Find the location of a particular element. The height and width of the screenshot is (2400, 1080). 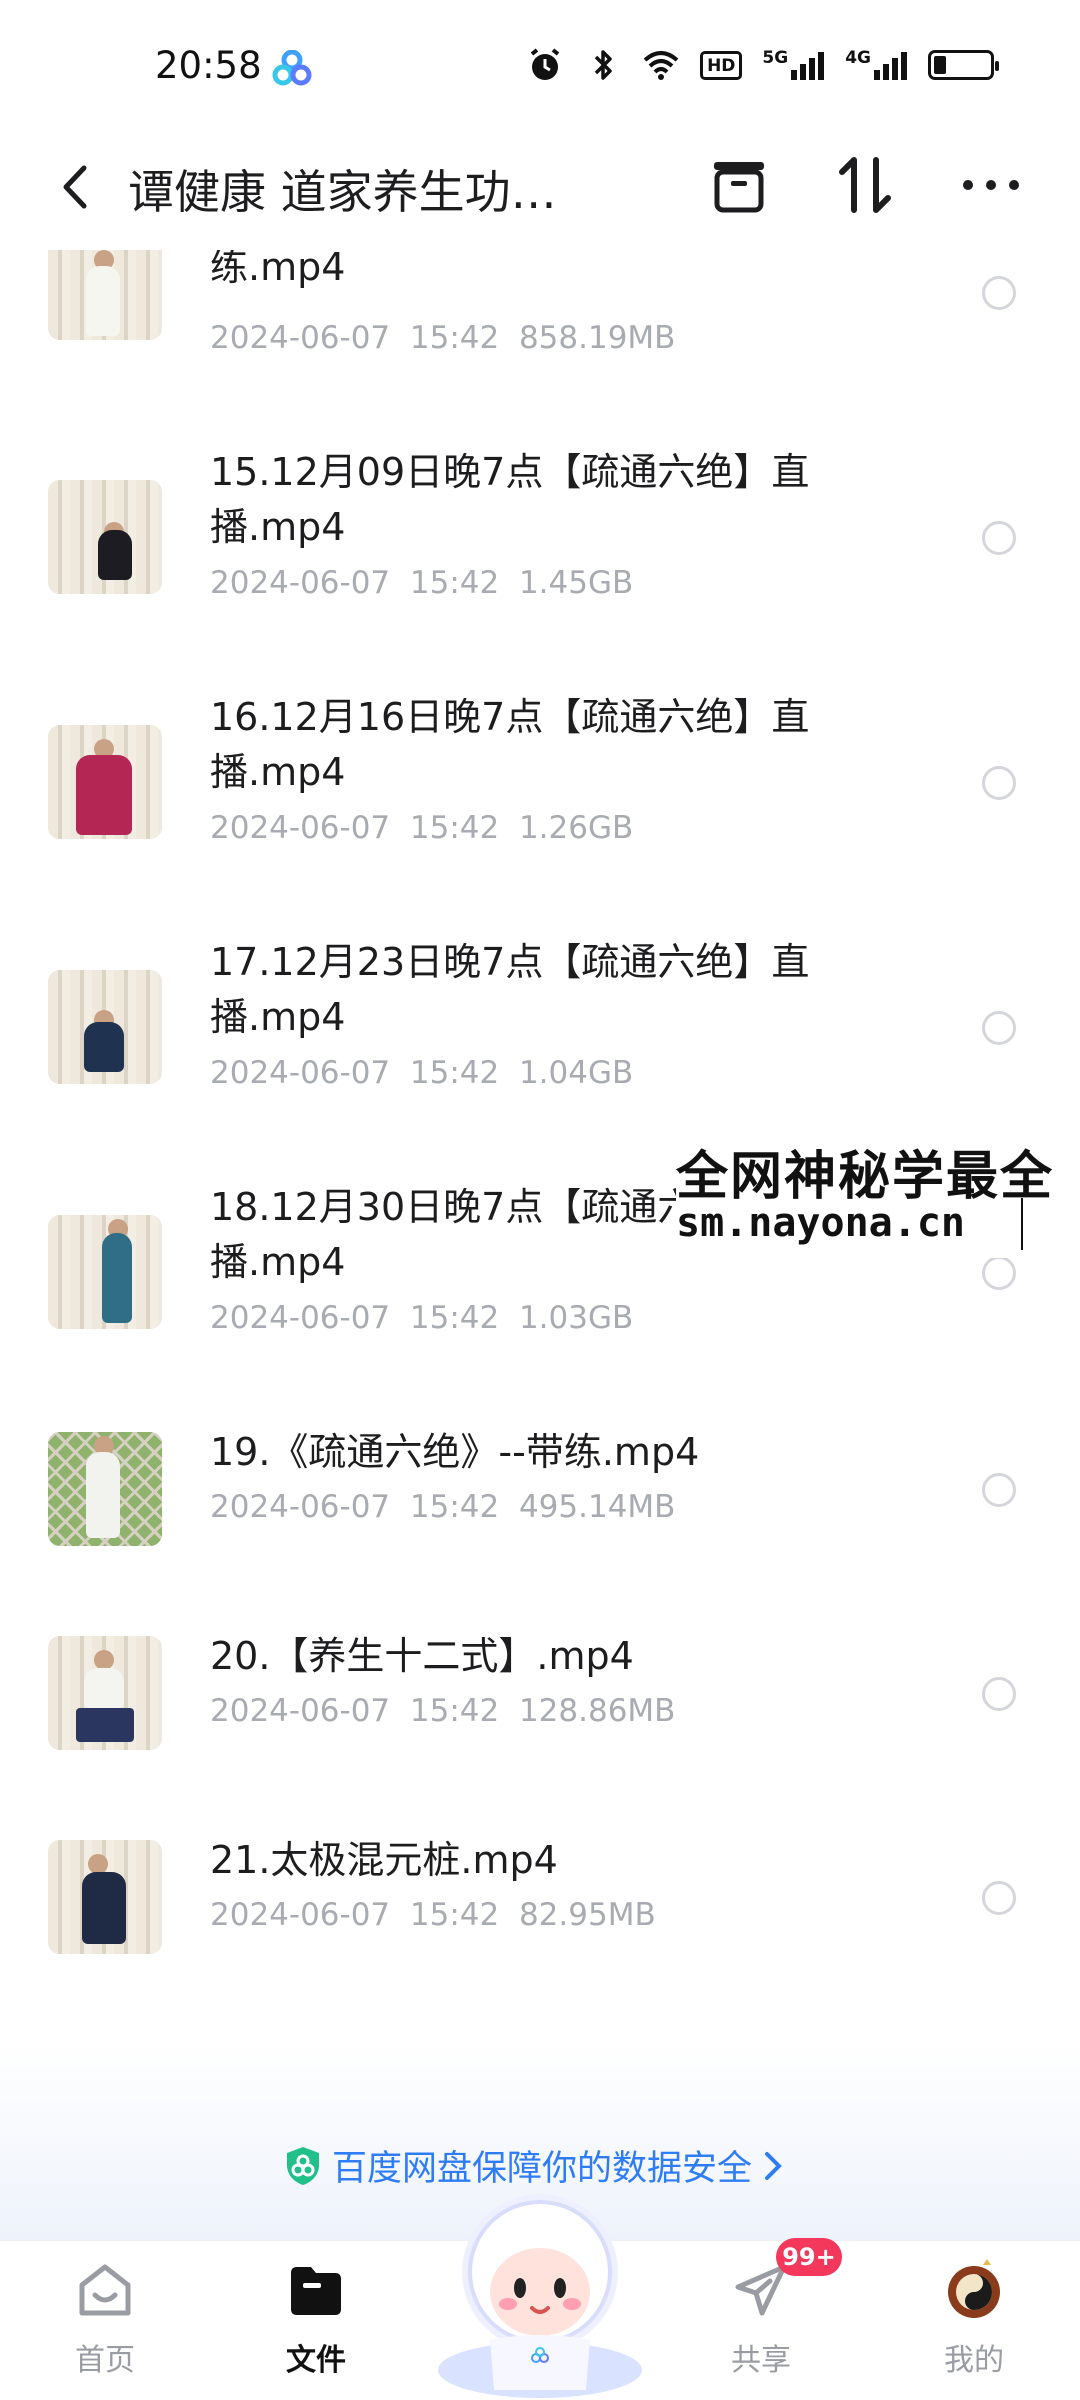

watermark-line2: sm.nayona.cn is located at coordinates (820, 1223).